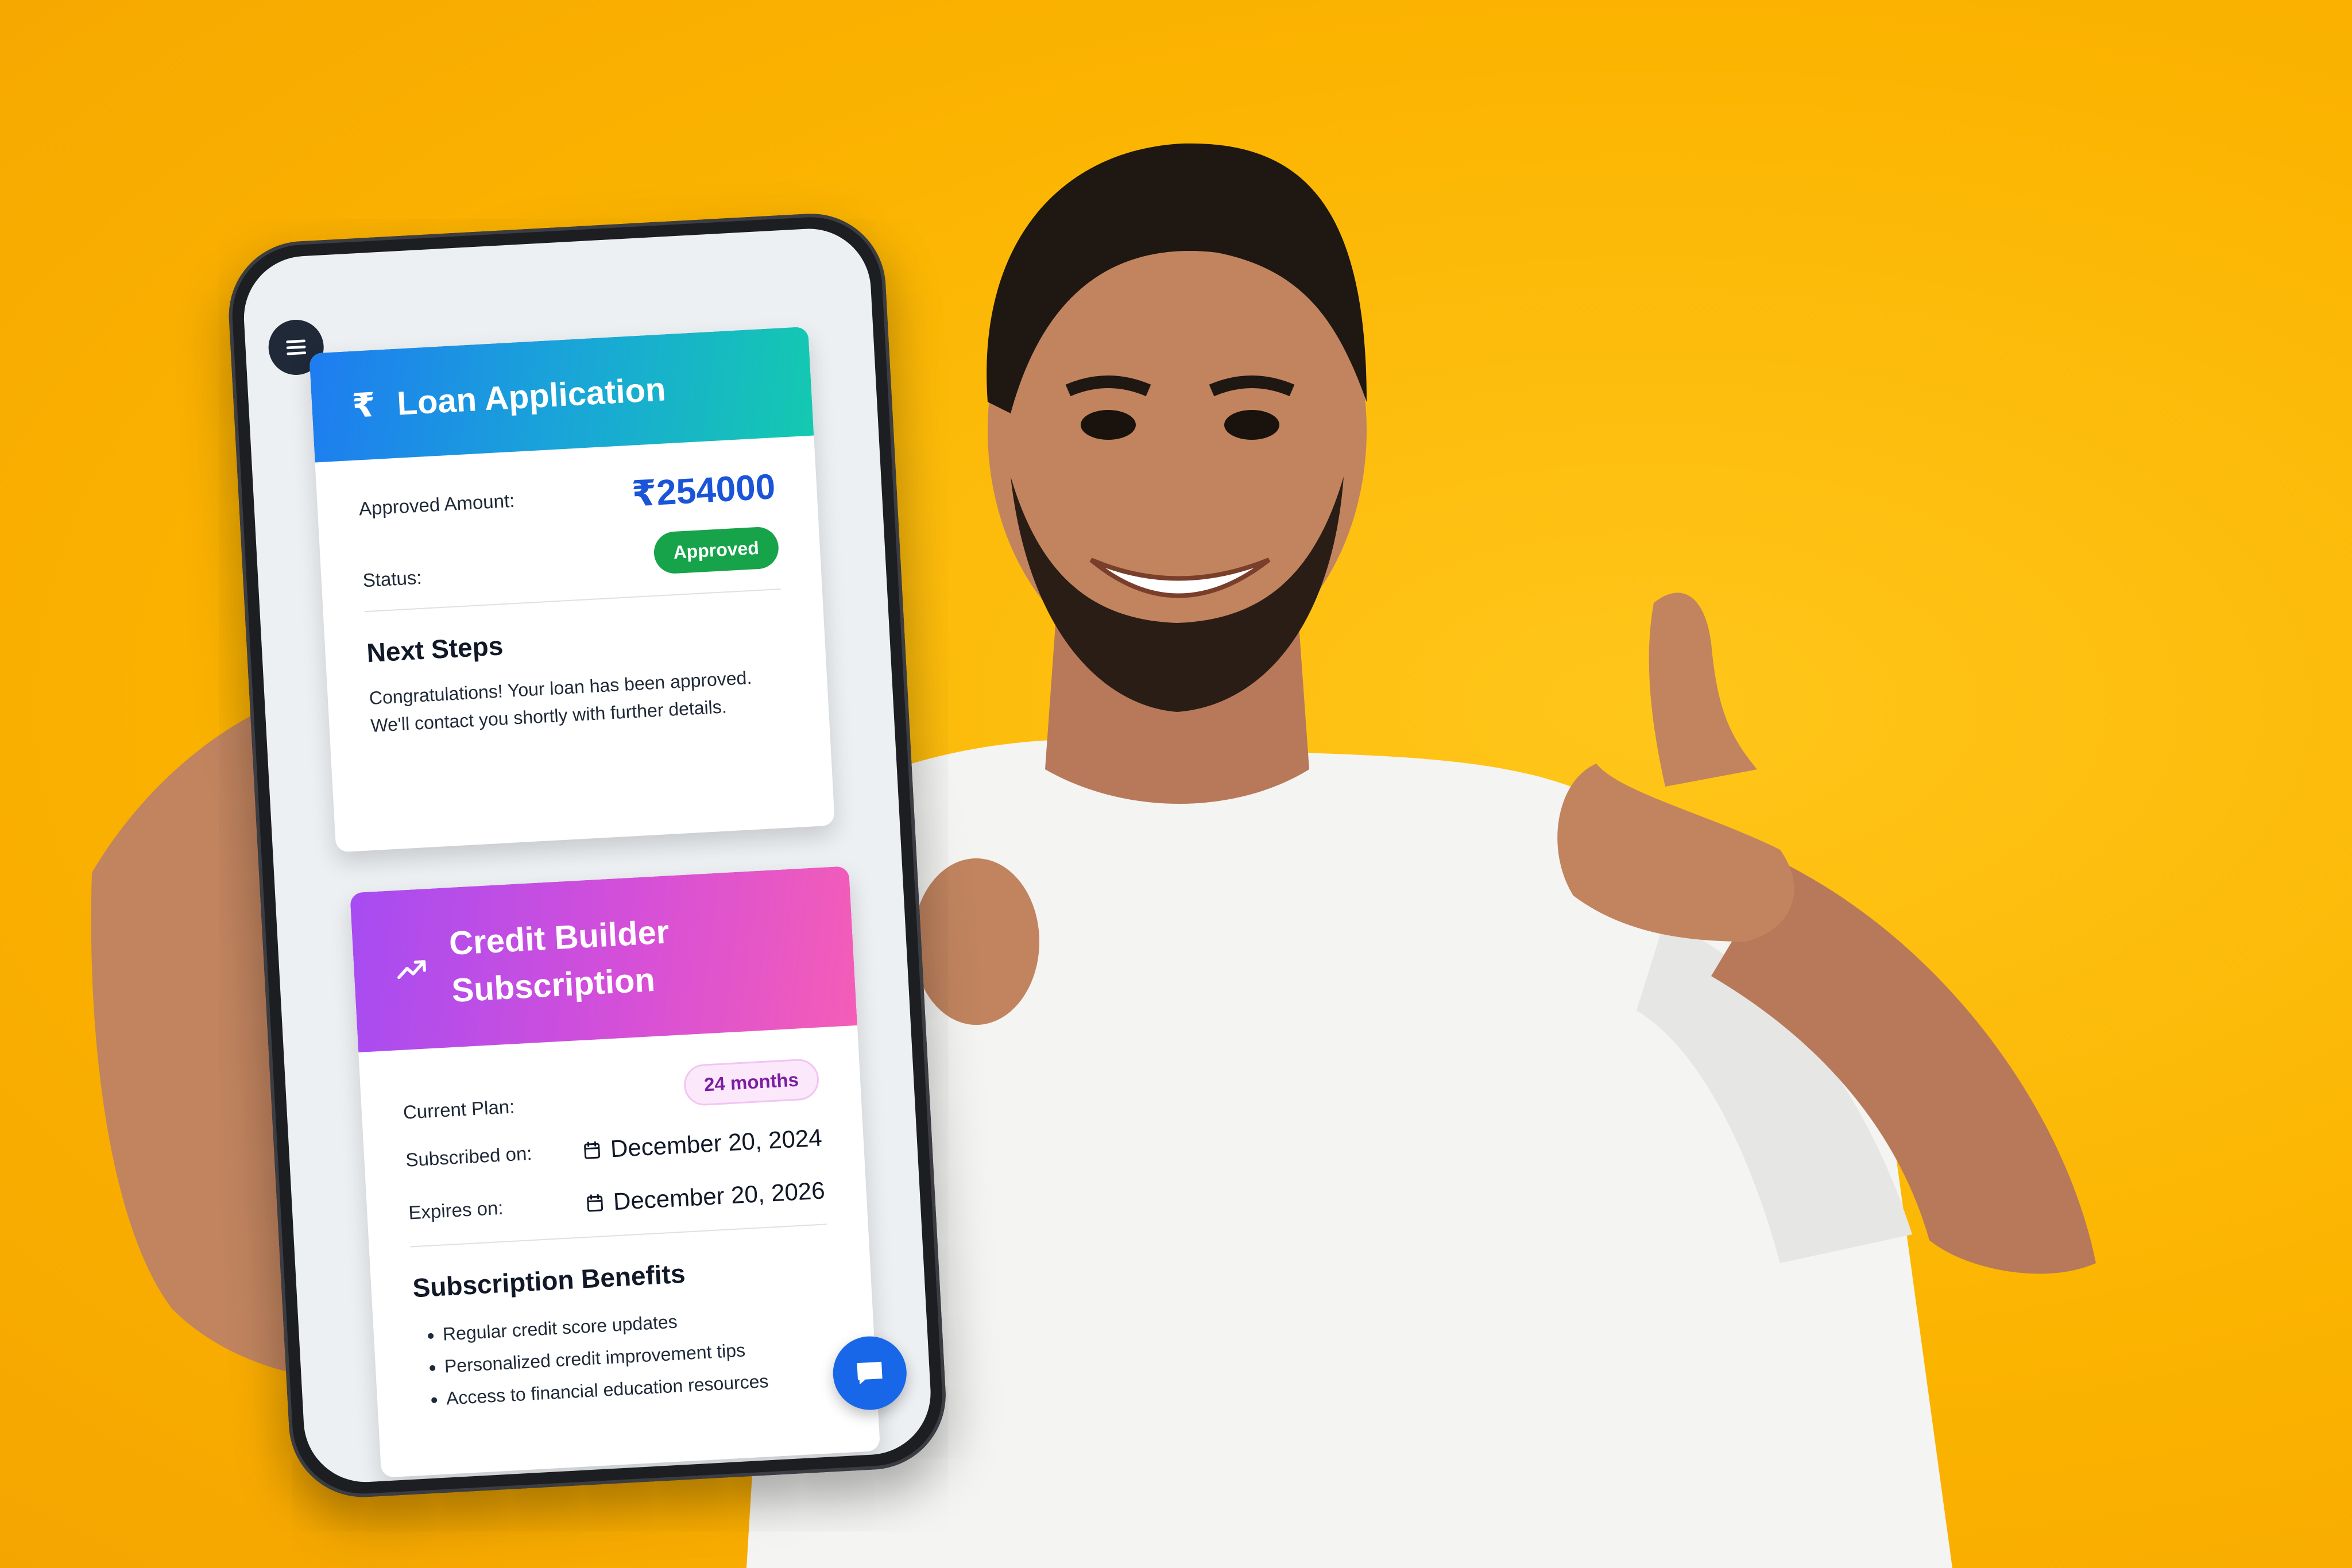  I want to click on status-label: Status:, so click(392, 578).